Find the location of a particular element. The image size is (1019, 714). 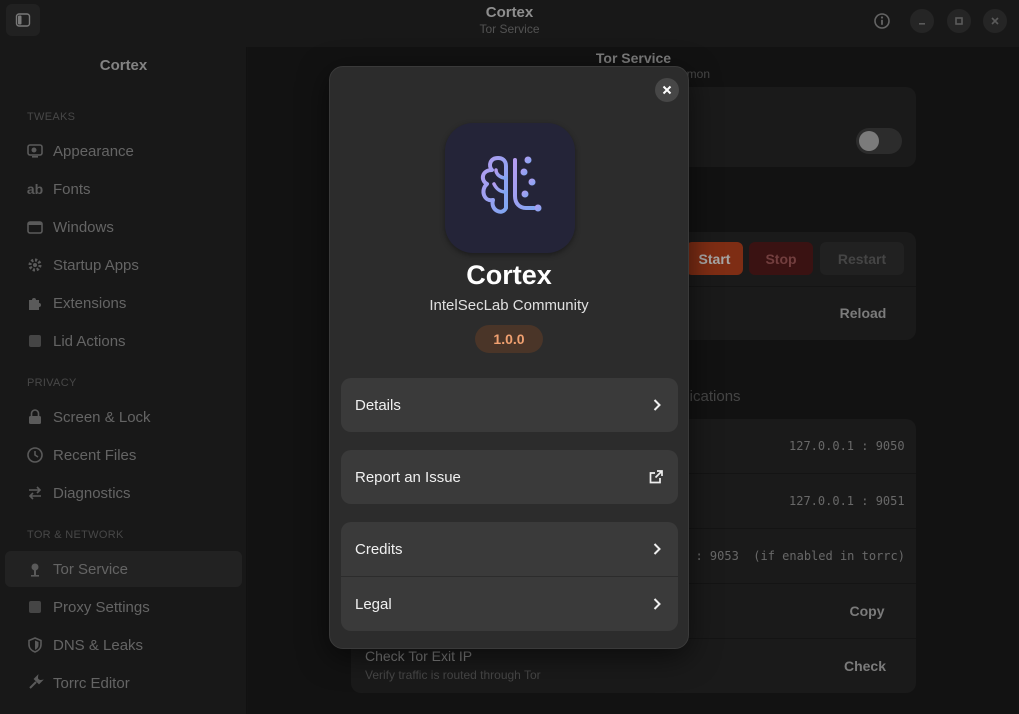

dialog-close-button is located at coordinates (667, 90).